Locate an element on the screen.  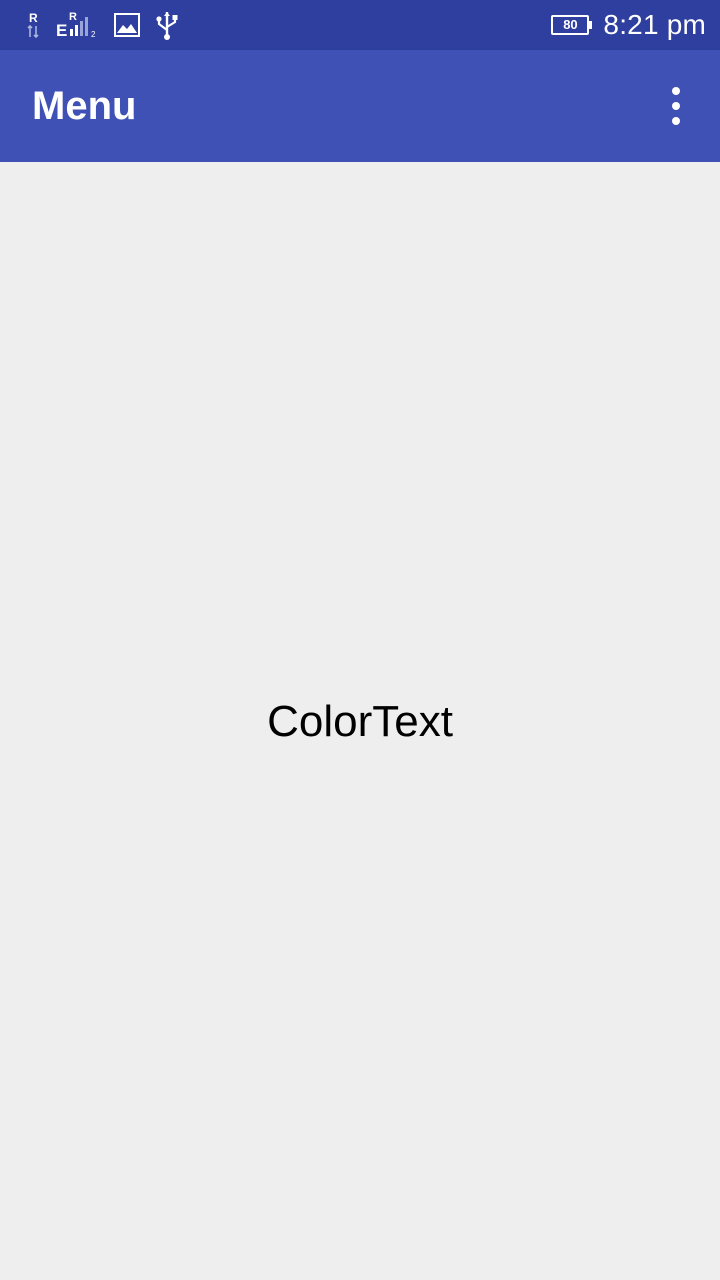
more-vert-icon is located at coordinates (676, 106).